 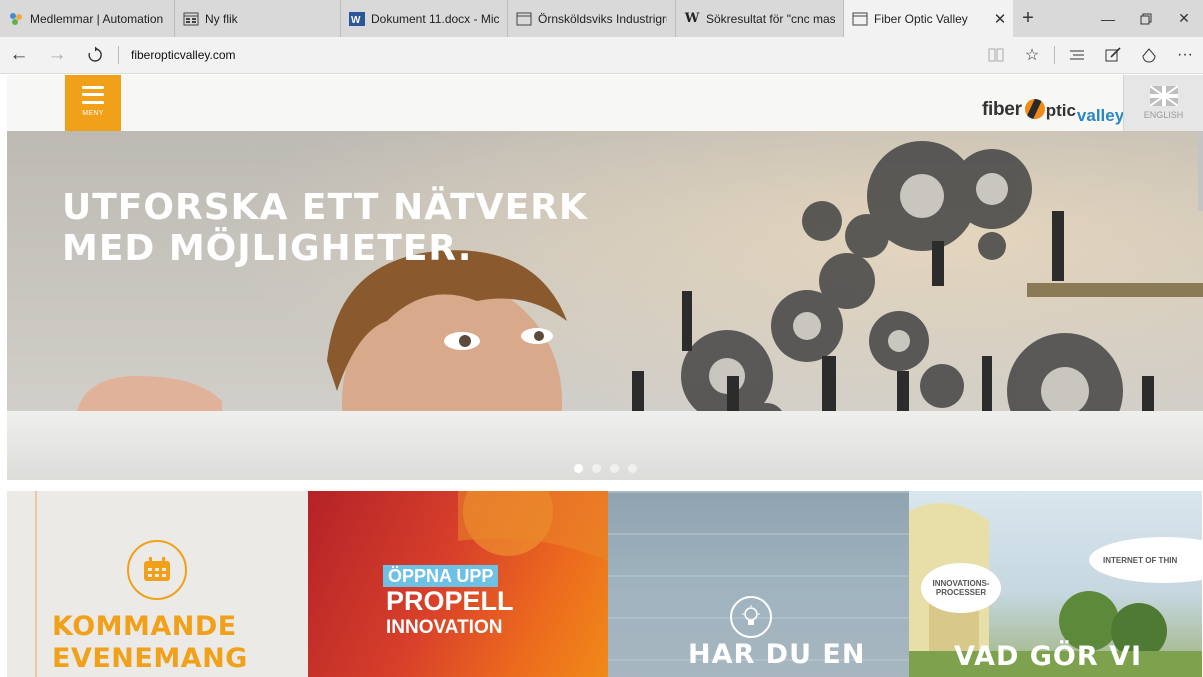 I want to click on favorite-star-icon: ☆, so click(x=1032, y=55).